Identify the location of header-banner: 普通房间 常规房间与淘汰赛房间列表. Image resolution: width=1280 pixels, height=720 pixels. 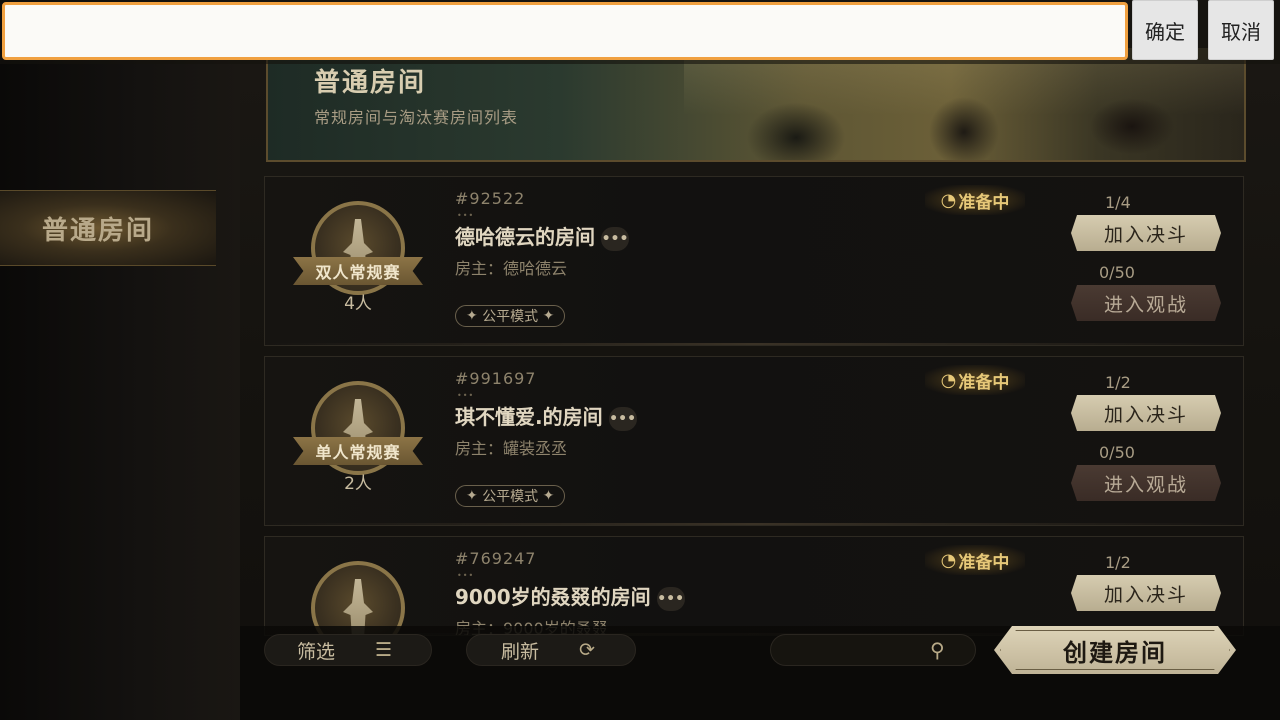
(756, 105).